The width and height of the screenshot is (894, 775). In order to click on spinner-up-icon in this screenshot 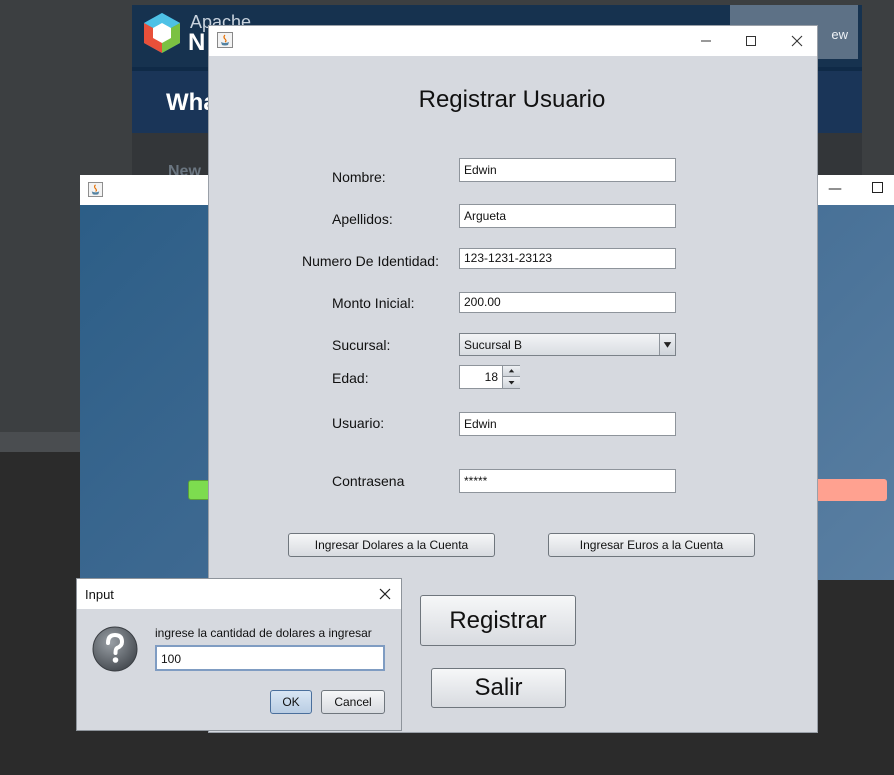, I will do `click(511, 371)`.